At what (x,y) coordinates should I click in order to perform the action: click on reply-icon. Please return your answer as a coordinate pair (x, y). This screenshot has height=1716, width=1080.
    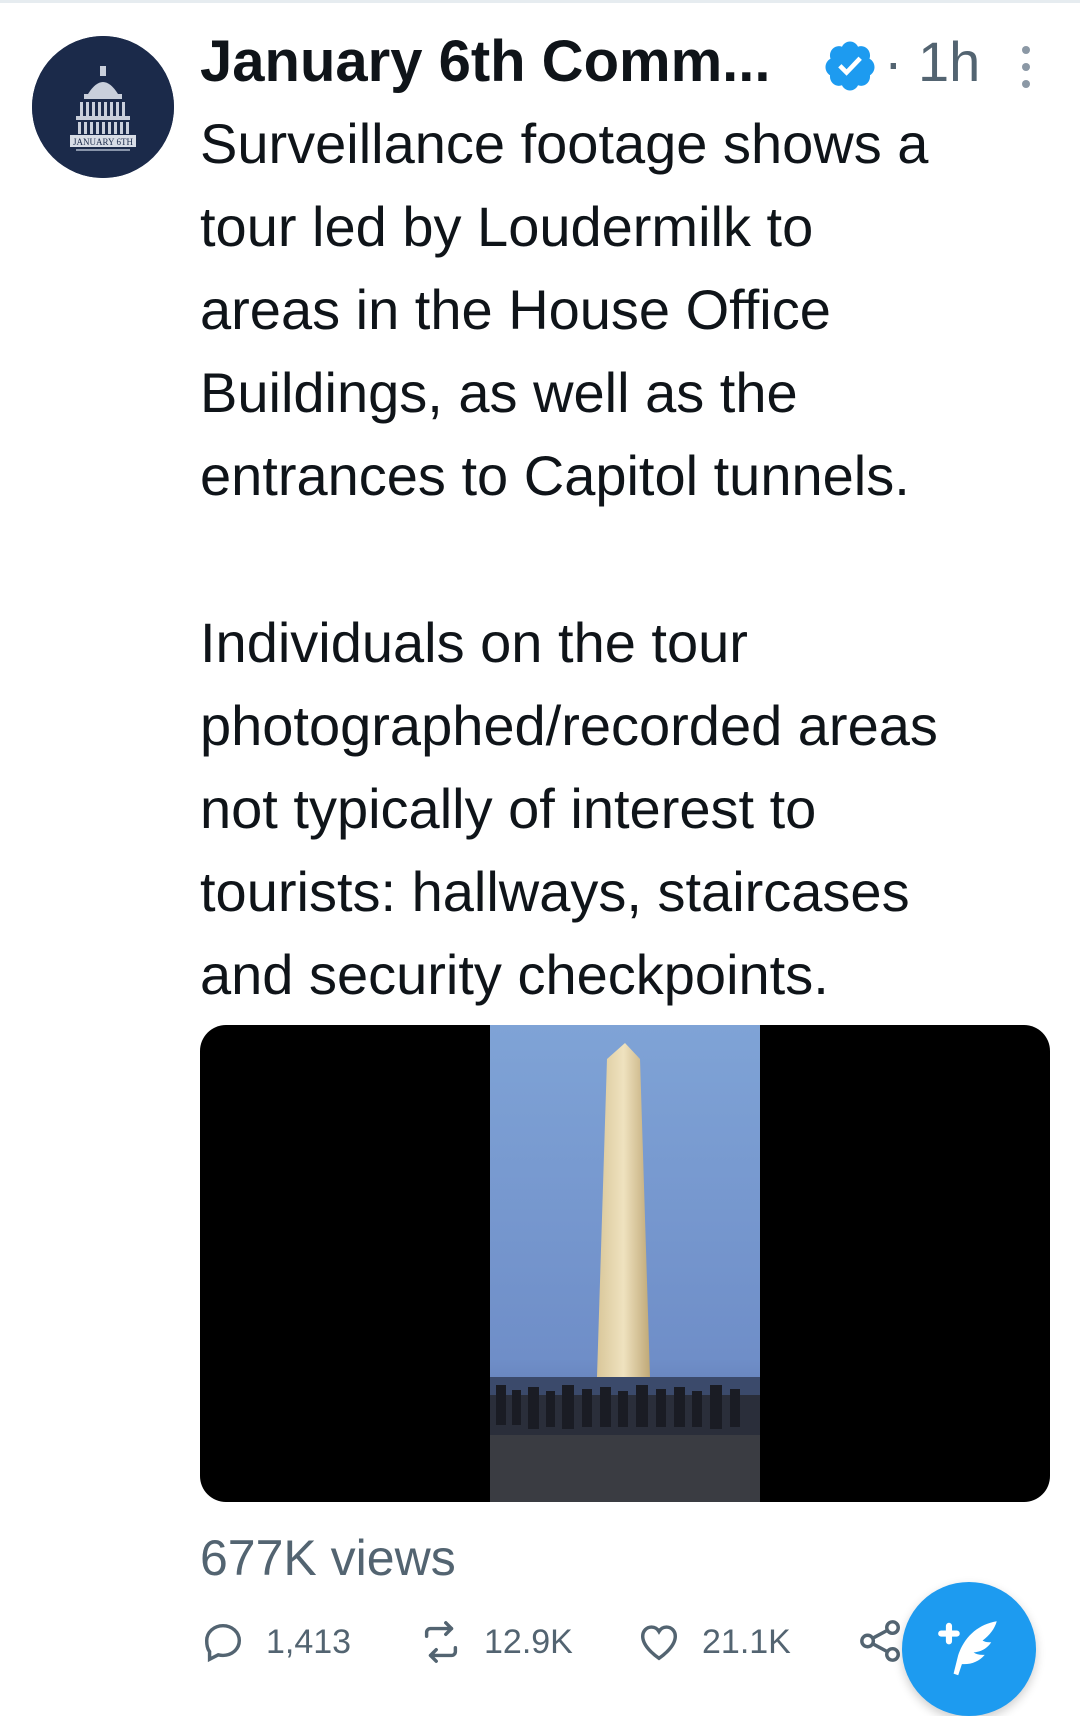
    Looking at the image, I should click on (223, 1643).